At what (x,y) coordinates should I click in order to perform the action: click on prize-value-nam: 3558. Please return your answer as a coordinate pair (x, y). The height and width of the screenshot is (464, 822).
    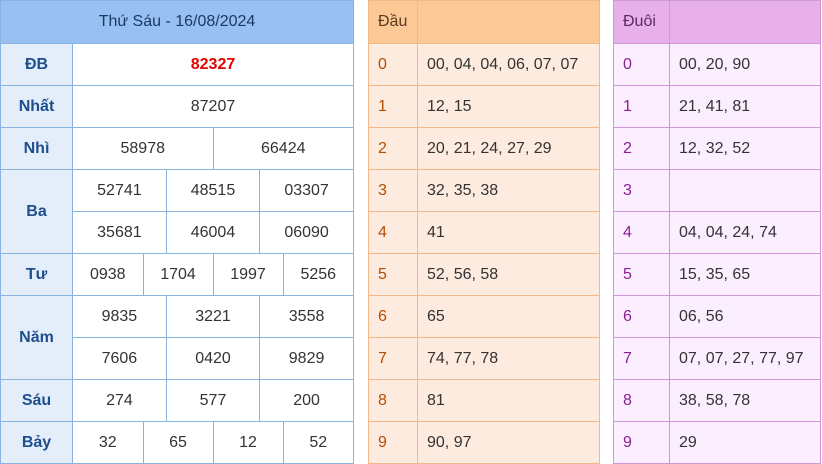
    Looking at the image, I should click on (306, 316).